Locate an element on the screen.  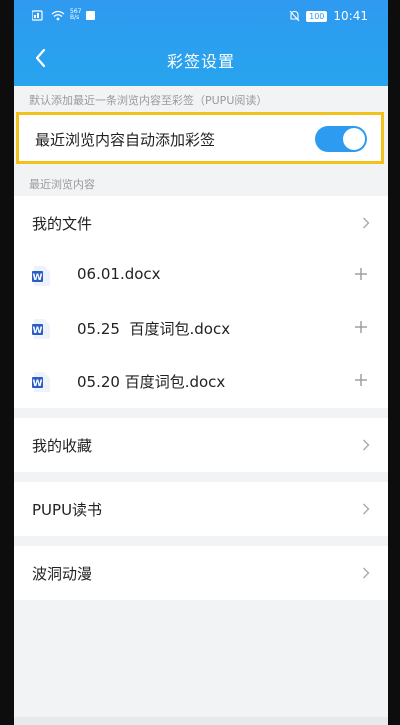
status-left: 567 B/s is located at coordinates (64, 15).